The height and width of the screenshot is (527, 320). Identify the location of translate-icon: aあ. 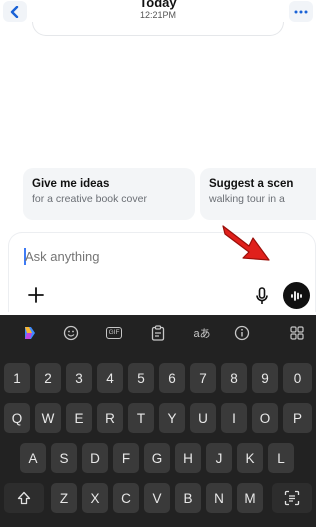
(202, 333).